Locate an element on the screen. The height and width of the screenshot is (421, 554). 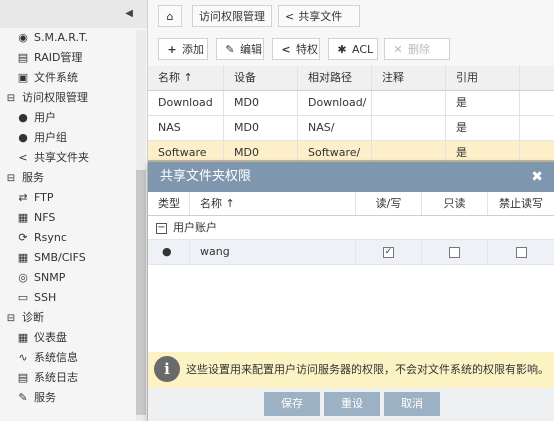
smb-icon: ▦ is located at coordinates (23, 257).